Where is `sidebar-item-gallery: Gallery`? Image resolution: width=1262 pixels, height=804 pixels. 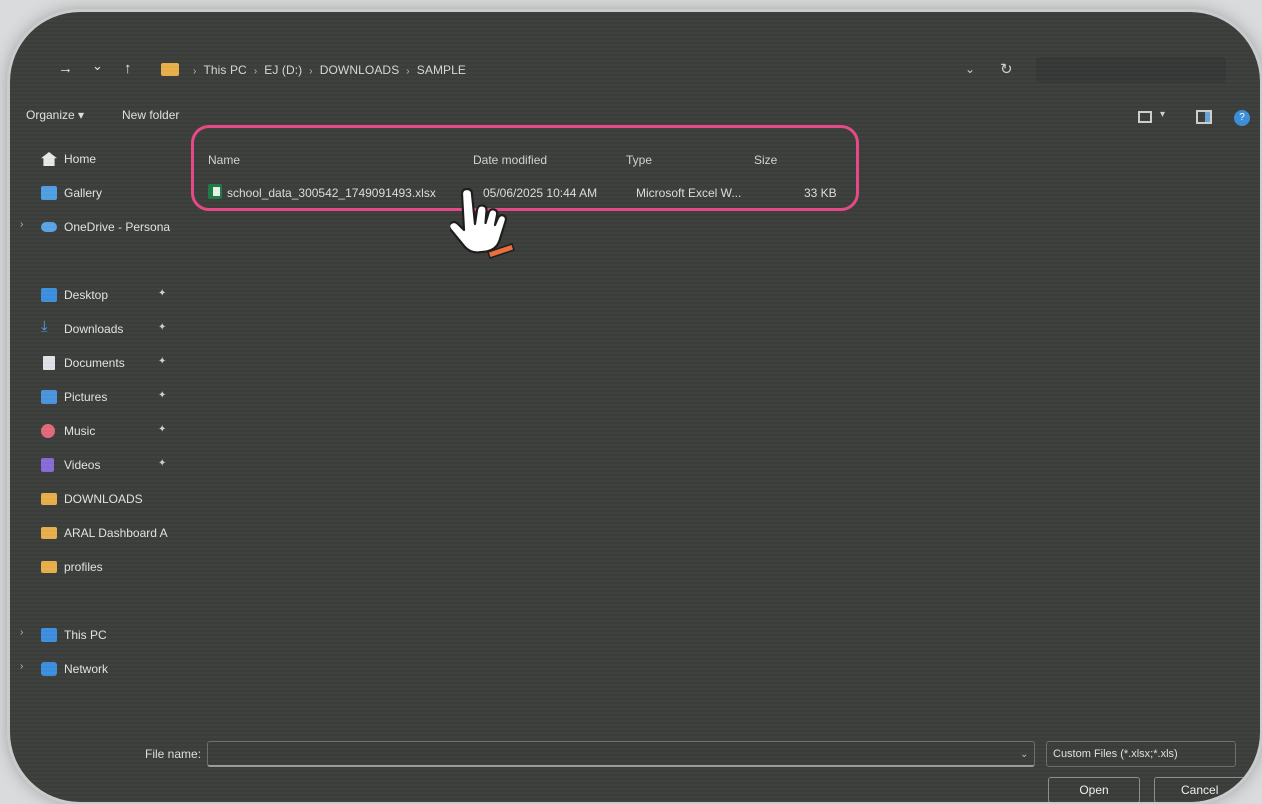
sidebar-item-gallery: Gallery is located at coordinates (99, 193).